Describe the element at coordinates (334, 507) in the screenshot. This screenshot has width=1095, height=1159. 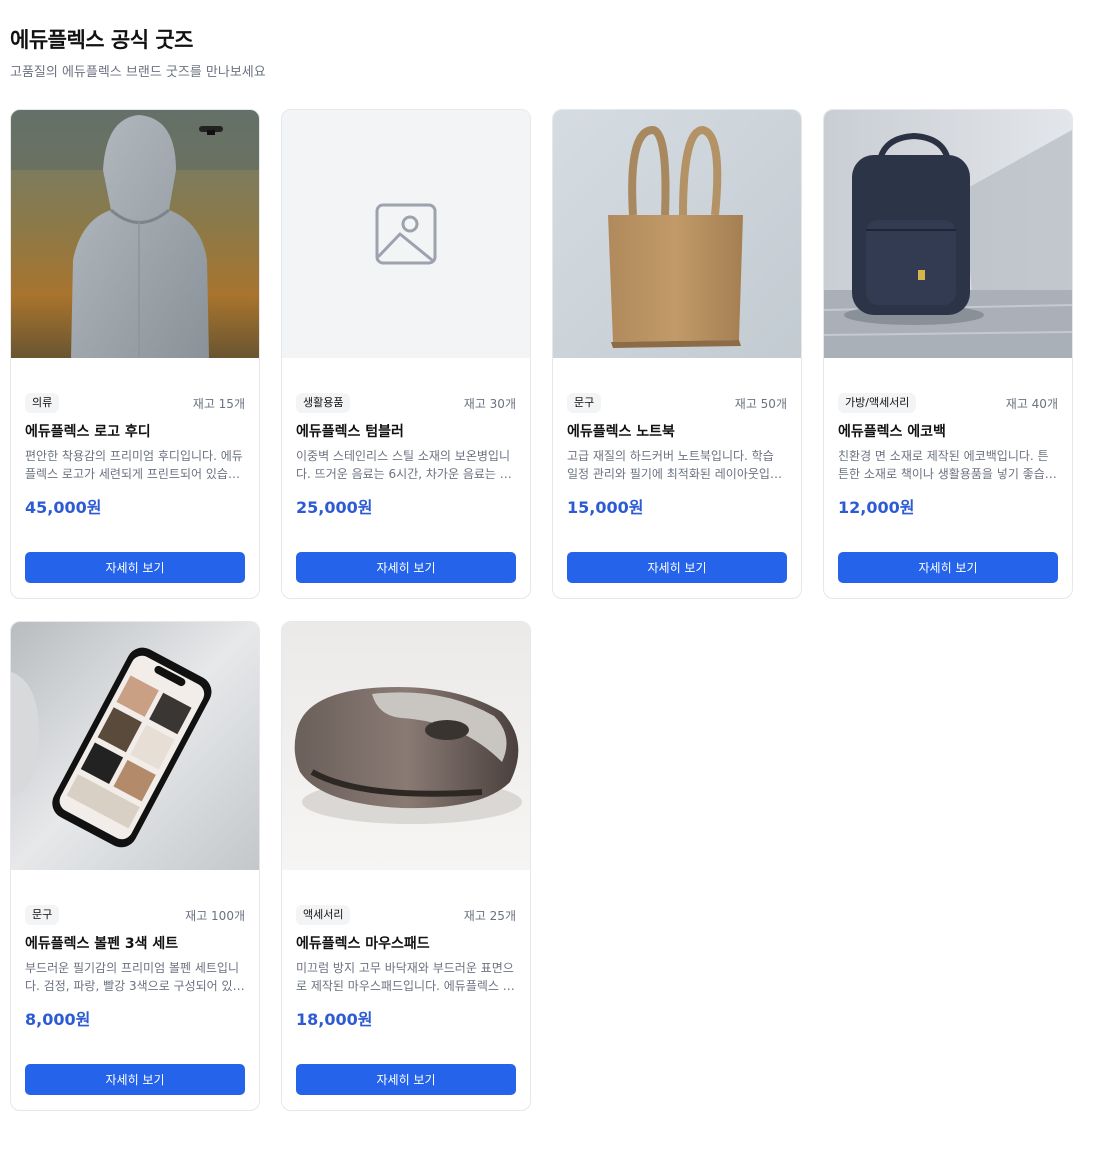
I see `product-price: 25,000원` at that location.